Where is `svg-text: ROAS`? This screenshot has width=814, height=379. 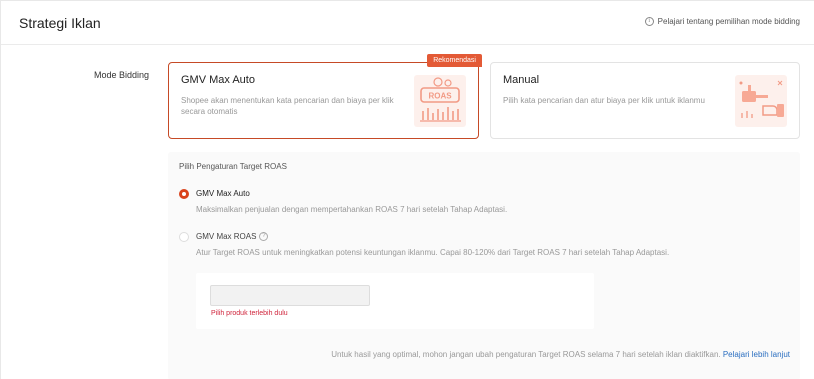 svg-text: ROAS is located at coordinates (440, 96).